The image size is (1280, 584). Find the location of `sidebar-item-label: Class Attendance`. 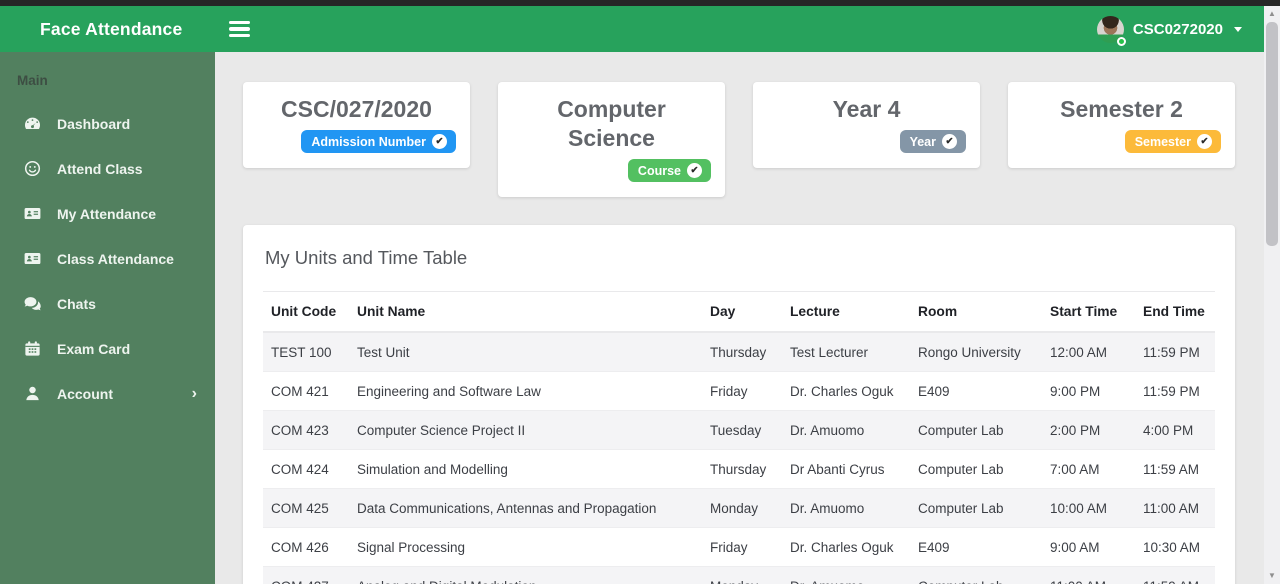

sidebar-item-label: Class Attendance is located at coordinates (115, 258).